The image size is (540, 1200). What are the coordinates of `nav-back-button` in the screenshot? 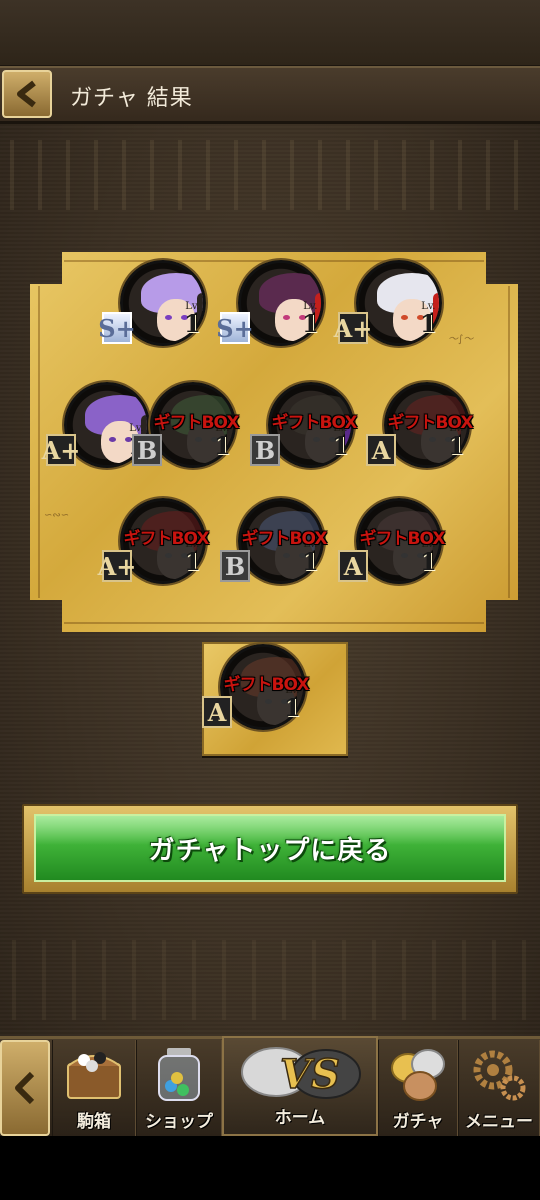 It's located at (25, 1088).